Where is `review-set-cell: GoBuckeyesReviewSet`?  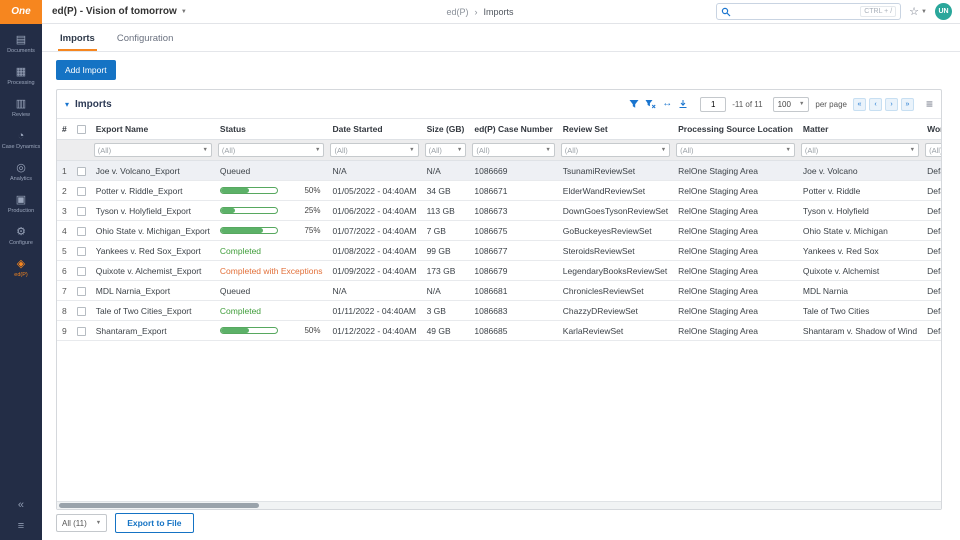 review-set-cell: GoBuckeyesReviewSet is located at coordinates (615, 231).